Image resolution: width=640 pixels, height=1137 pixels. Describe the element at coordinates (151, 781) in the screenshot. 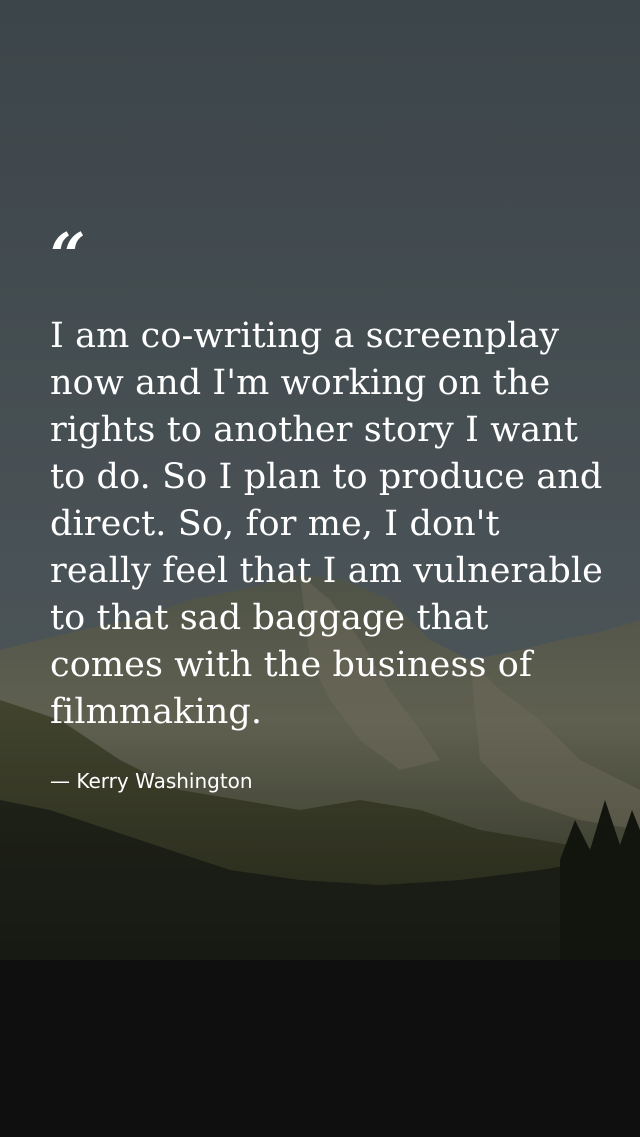

I see `quote-author: — Kerry Washington` at that location.